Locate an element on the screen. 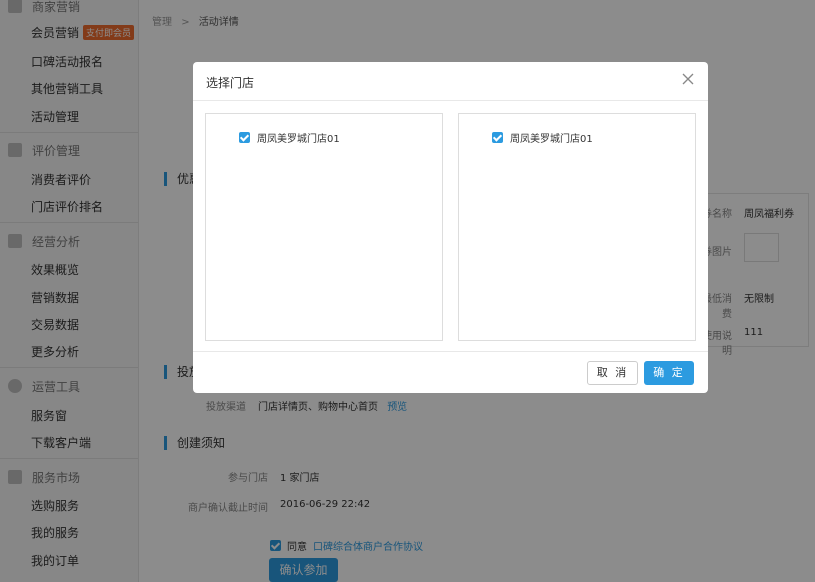 The image size is (815, 582). cancel-button: 取 消 is located at coordinates (612, 373).